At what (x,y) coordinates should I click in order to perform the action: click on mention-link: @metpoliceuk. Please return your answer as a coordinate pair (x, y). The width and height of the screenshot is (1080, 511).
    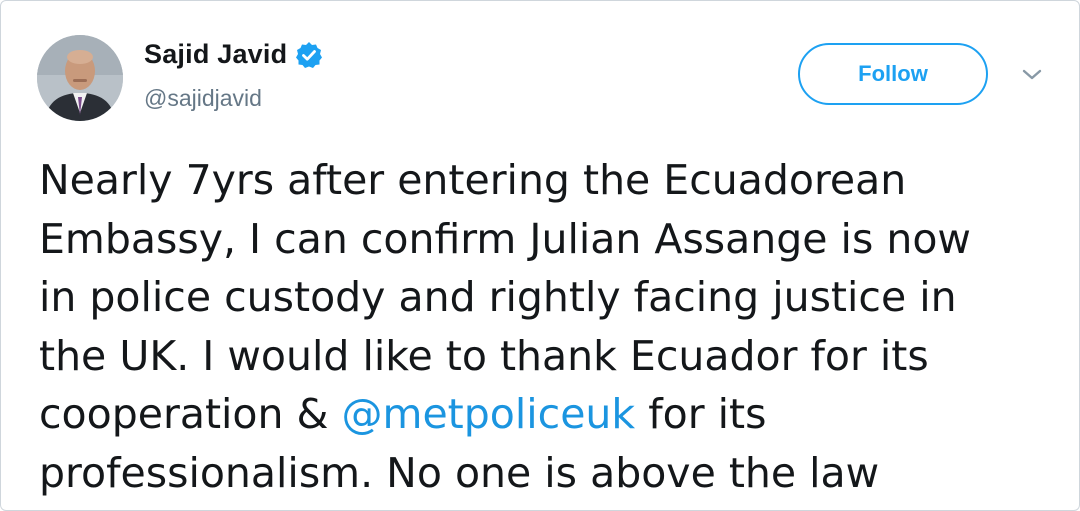
    Looking at the image, I should click on (489, 414).